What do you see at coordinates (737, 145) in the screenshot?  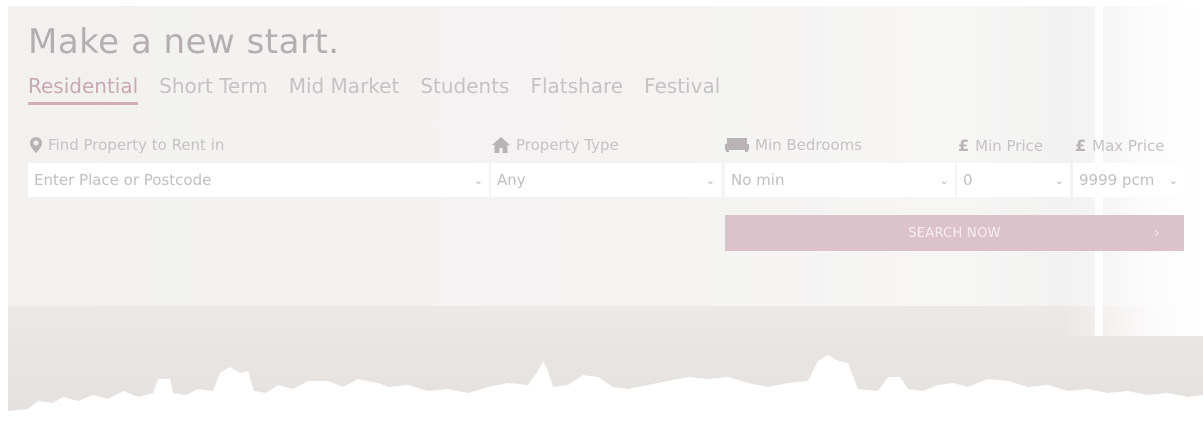 I see `bed-icon` at bounding box center [737, 145].